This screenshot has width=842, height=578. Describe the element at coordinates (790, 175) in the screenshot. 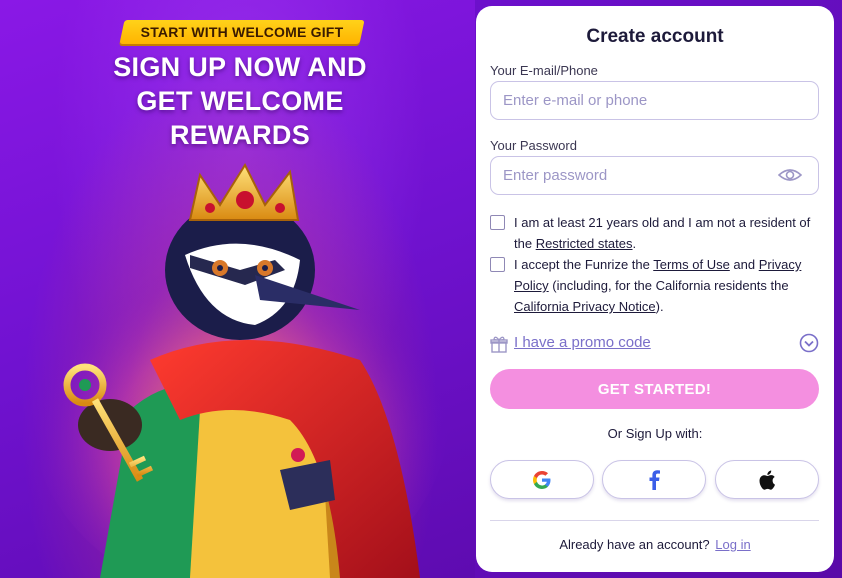

I see `show-password-eye-icon` at that location.